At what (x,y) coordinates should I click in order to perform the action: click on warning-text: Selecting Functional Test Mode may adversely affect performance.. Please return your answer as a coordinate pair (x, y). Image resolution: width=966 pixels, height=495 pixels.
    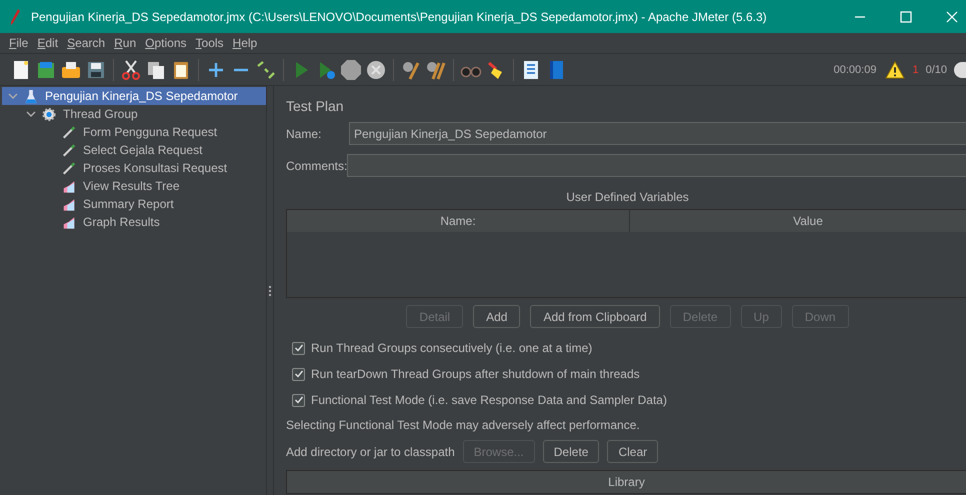
    Looking at the image, I should click on (463, 425).